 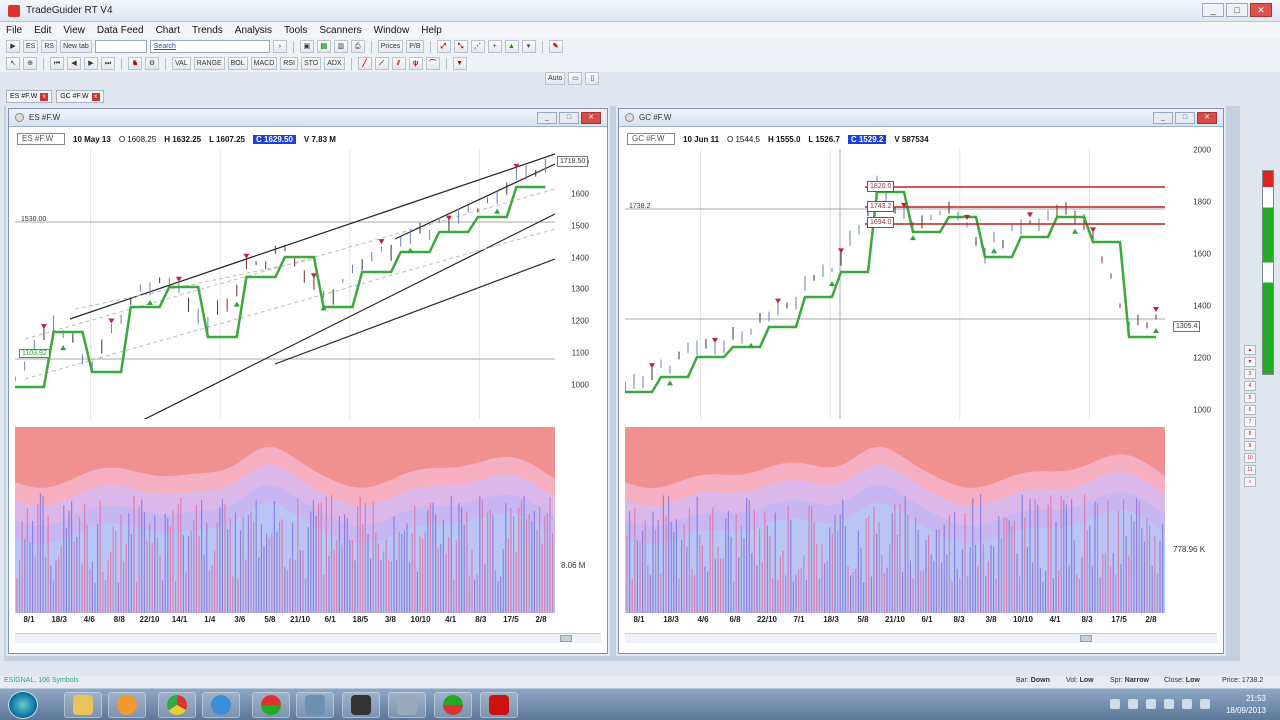 What do you see at coordinates (23, 705) in the screenshot?
I see `start-button` at bounding box center [23, 705].